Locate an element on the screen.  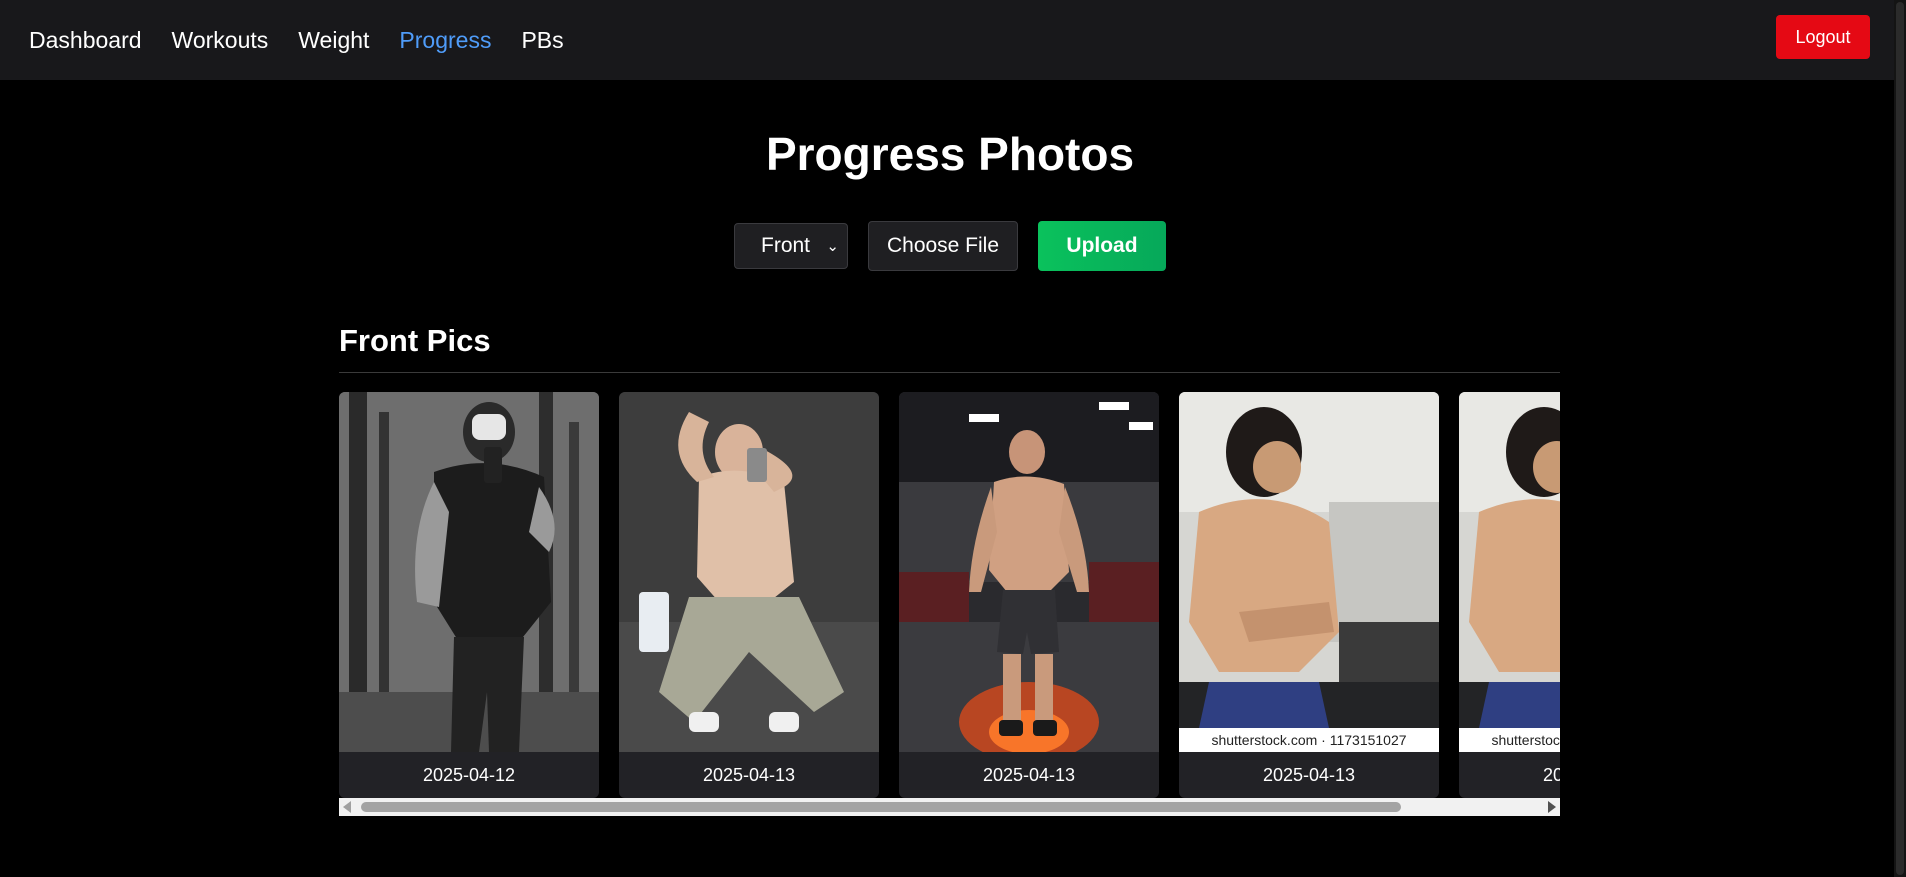
photo-side-select-value: Front is located at coordinates (786, 245).